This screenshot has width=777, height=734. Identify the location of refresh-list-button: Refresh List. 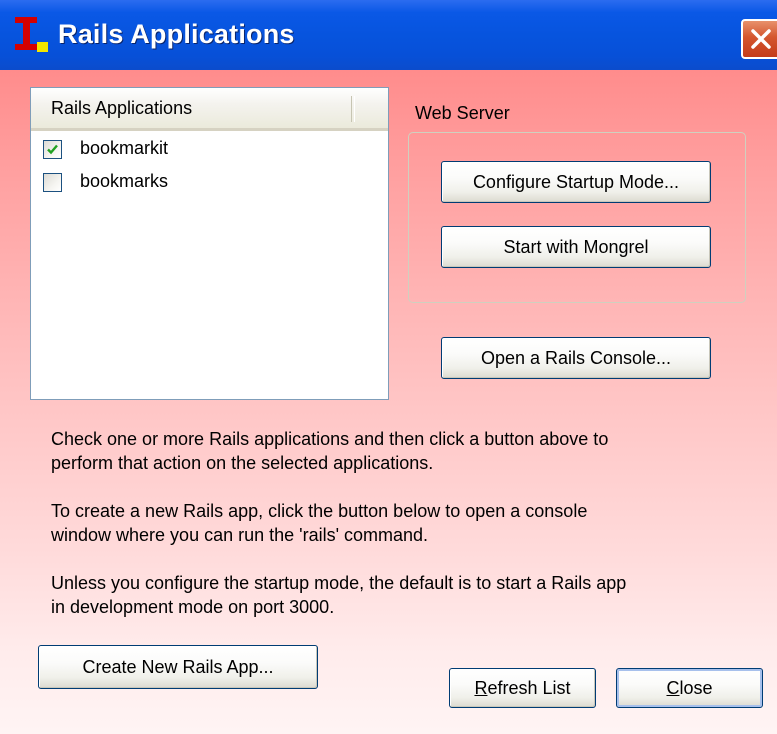
(522, 688).